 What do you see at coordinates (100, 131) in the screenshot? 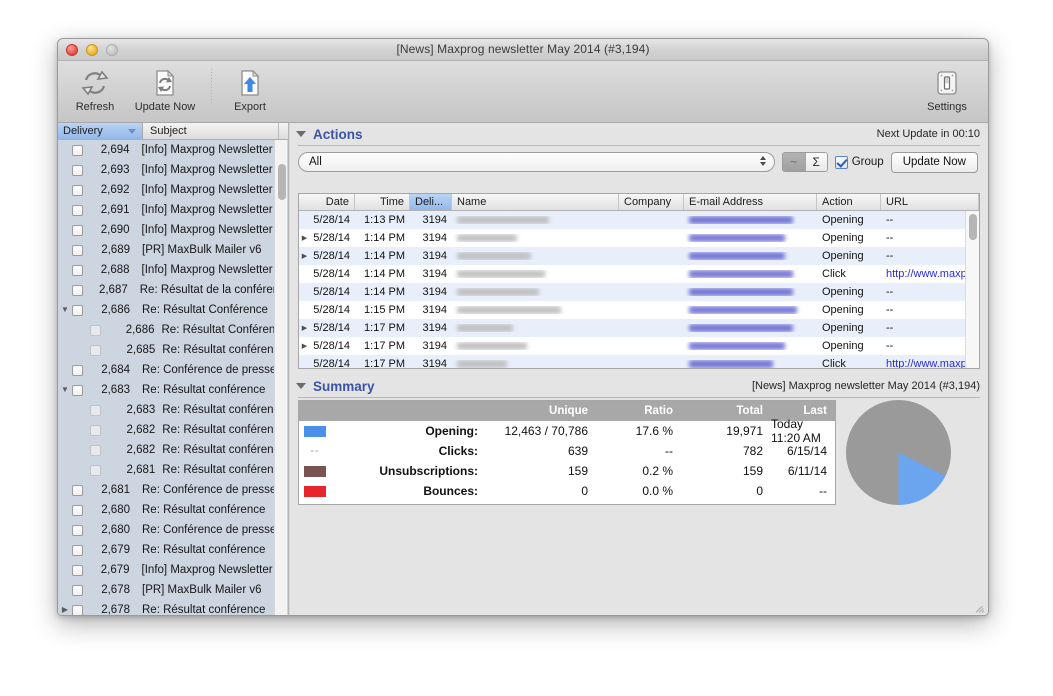
I see `sidebar-column-delivery: Delivery` at bounding box center [100, 131].